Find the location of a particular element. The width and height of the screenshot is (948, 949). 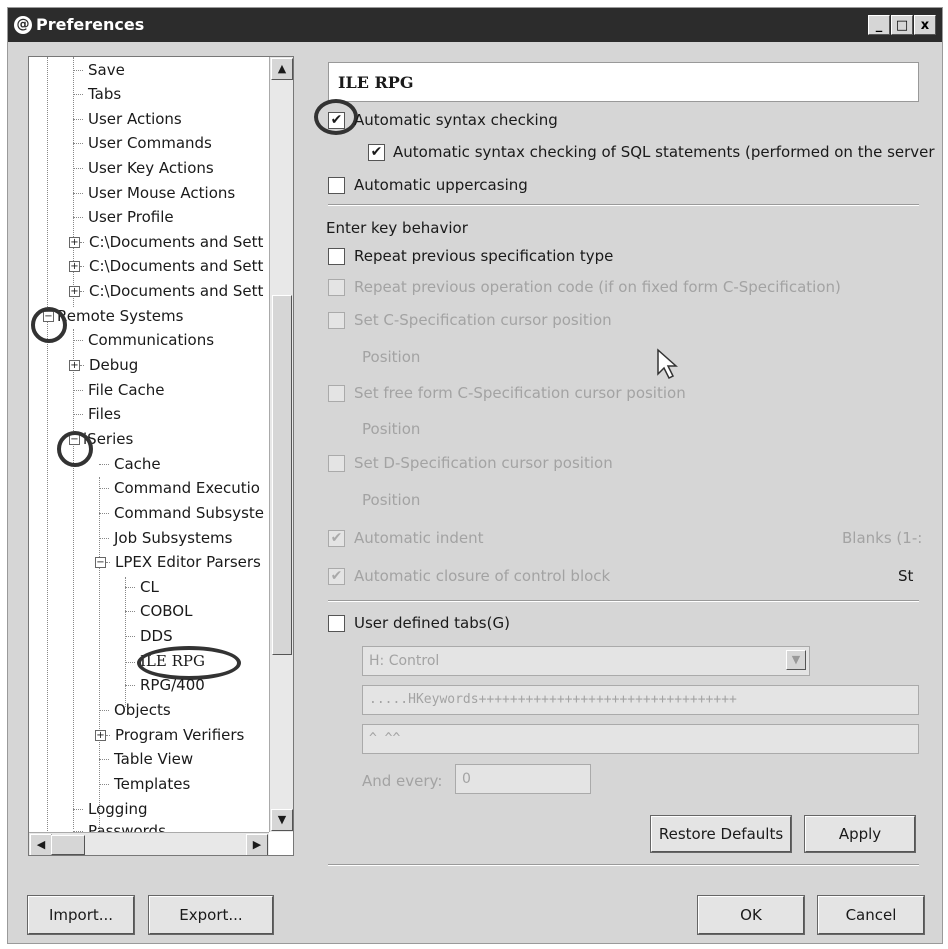

tree-item-tabs: Tabs is located at coordinates (97, 94).